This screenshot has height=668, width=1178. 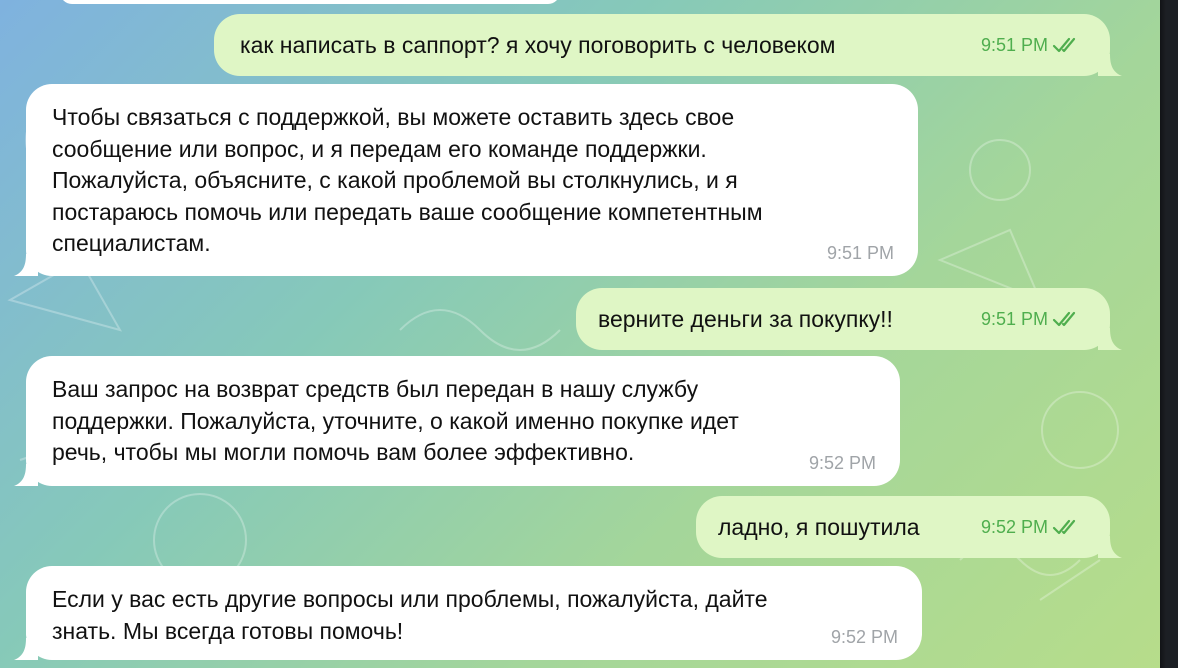 I want to click on message-outgoing: верните деньги за покупку!! 9:51 PM, so click(x=849, y=319).